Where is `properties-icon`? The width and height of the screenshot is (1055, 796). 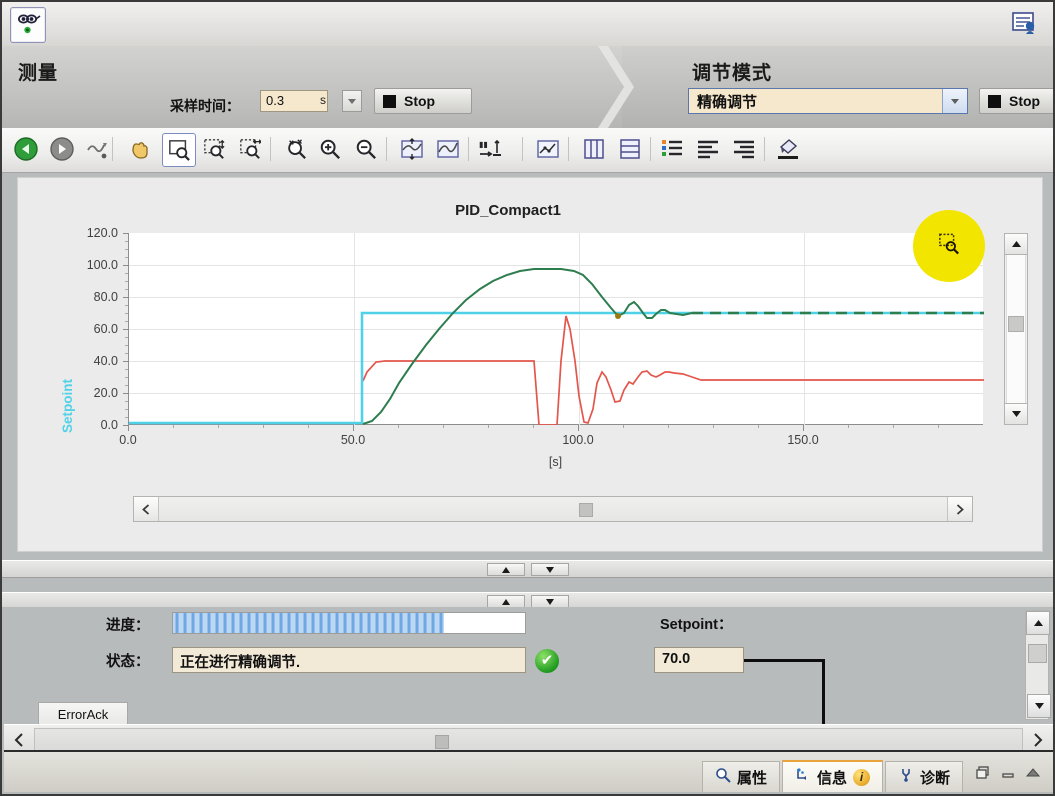
properties-icon is located at coordinates (723, 777).